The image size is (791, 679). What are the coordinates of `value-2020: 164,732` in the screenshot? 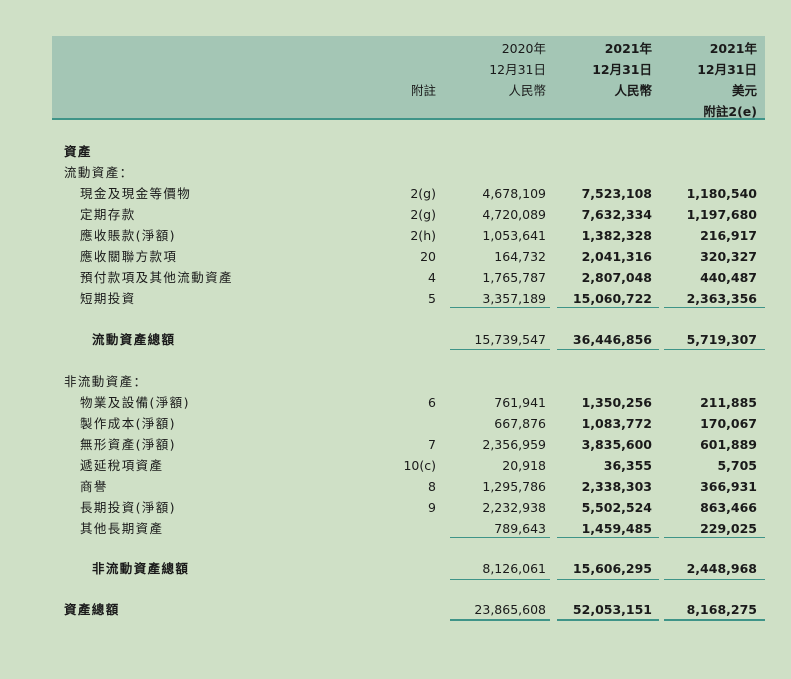 It's located at (520, 256).